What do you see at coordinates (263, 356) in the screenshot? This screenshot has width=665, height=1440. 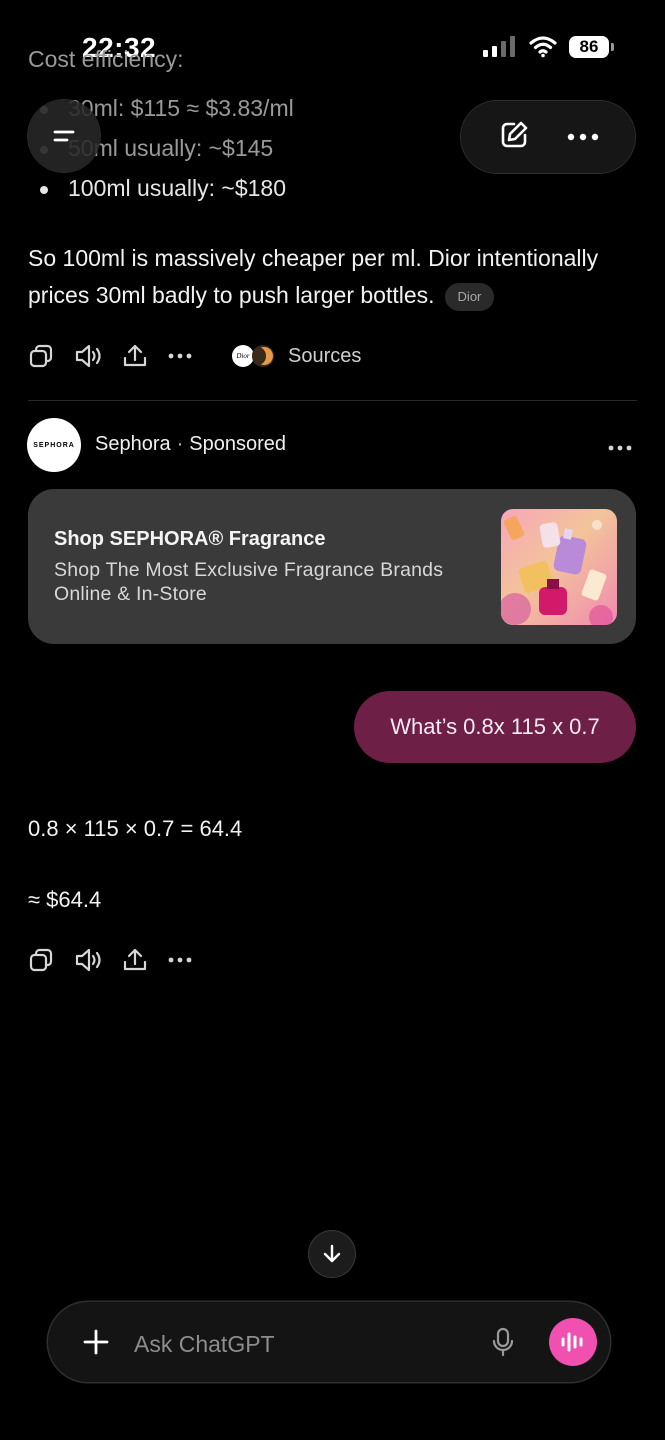 I see `source-logo` at bounding box center [263, 356].